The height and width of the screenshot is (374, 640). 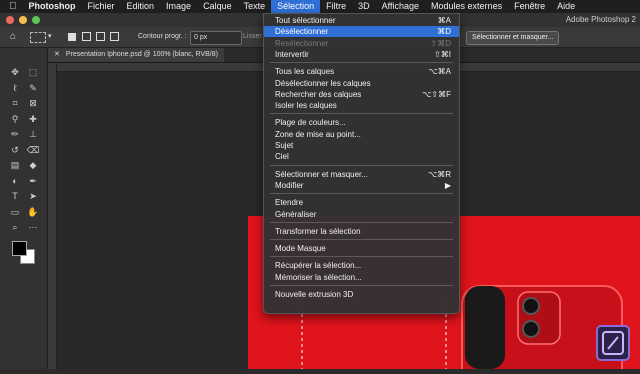 What do you see at coordinates (100, 36) in the screenshot?
I see `subtract-selection-icon` at bounding box center [100, 36].